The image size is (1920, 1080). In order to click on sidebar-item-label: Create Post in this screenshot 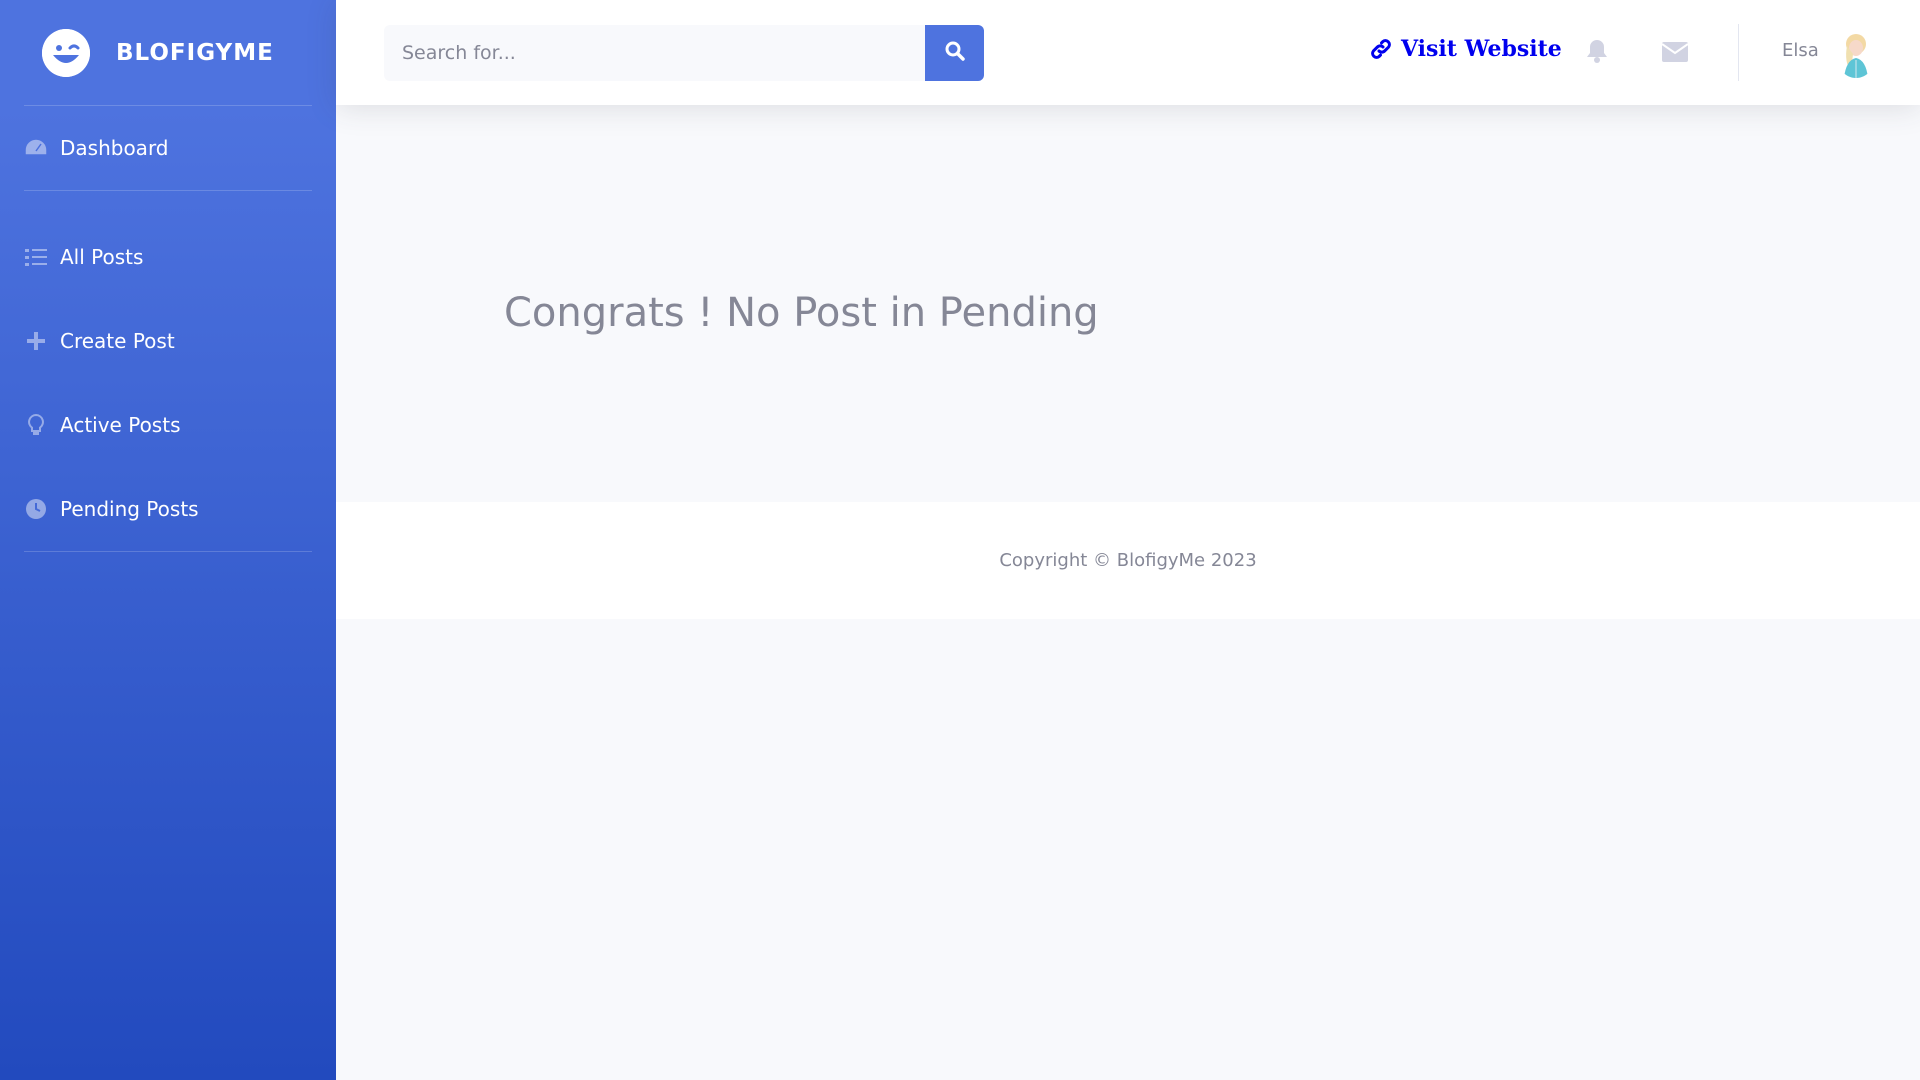, I will do `click(117, 341)`.